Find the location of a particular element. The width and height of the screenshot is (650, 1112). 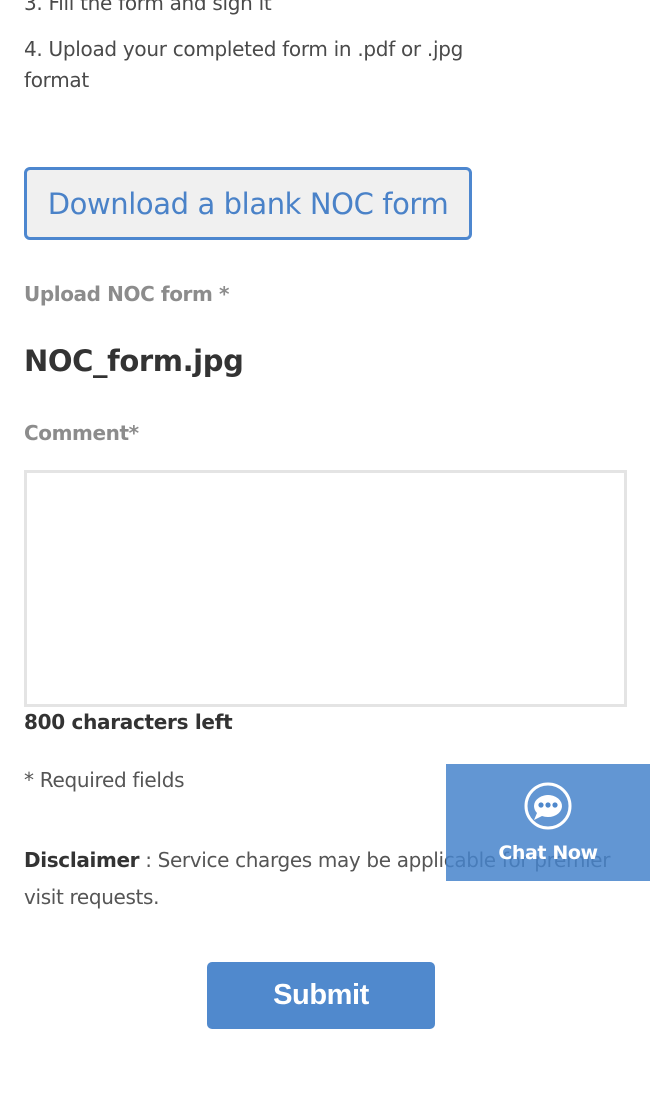

comment-label: Comment* is located at coordinates (81, 433).